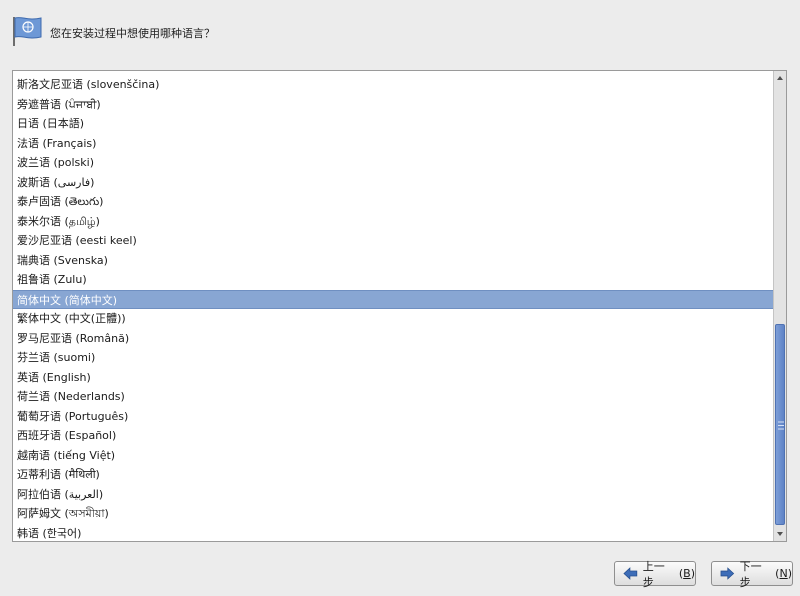 This screenshot has height=596, width=800. I want to click on language-list-item: 法语 (Français), so click(393, 144).